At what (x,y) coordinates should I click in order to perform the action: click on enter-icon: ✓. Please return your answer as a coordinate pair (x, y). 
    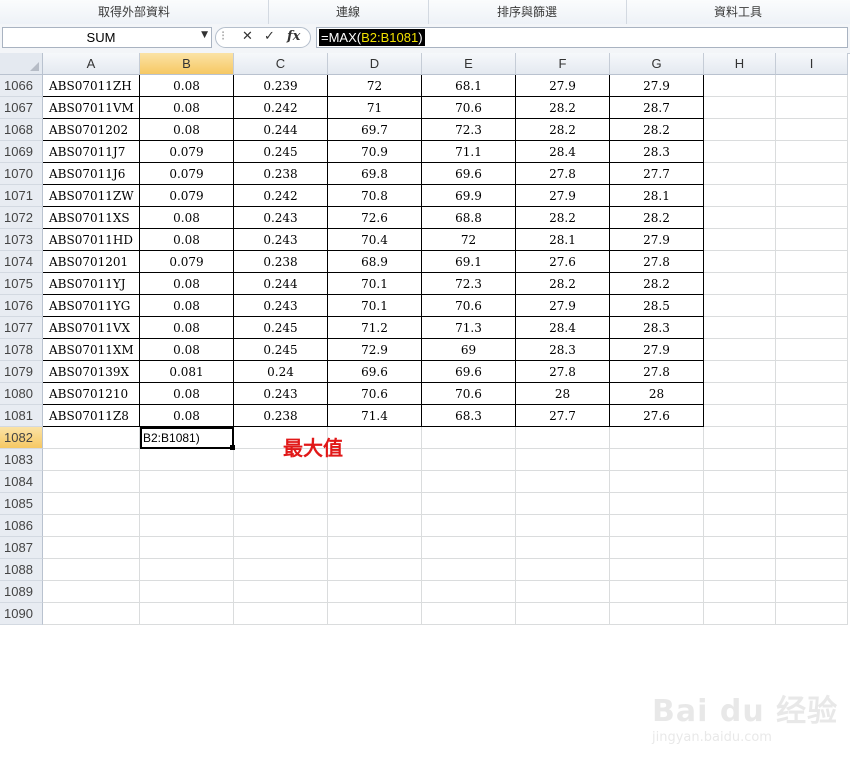
    Looking at the image, I should click on (269, 36).